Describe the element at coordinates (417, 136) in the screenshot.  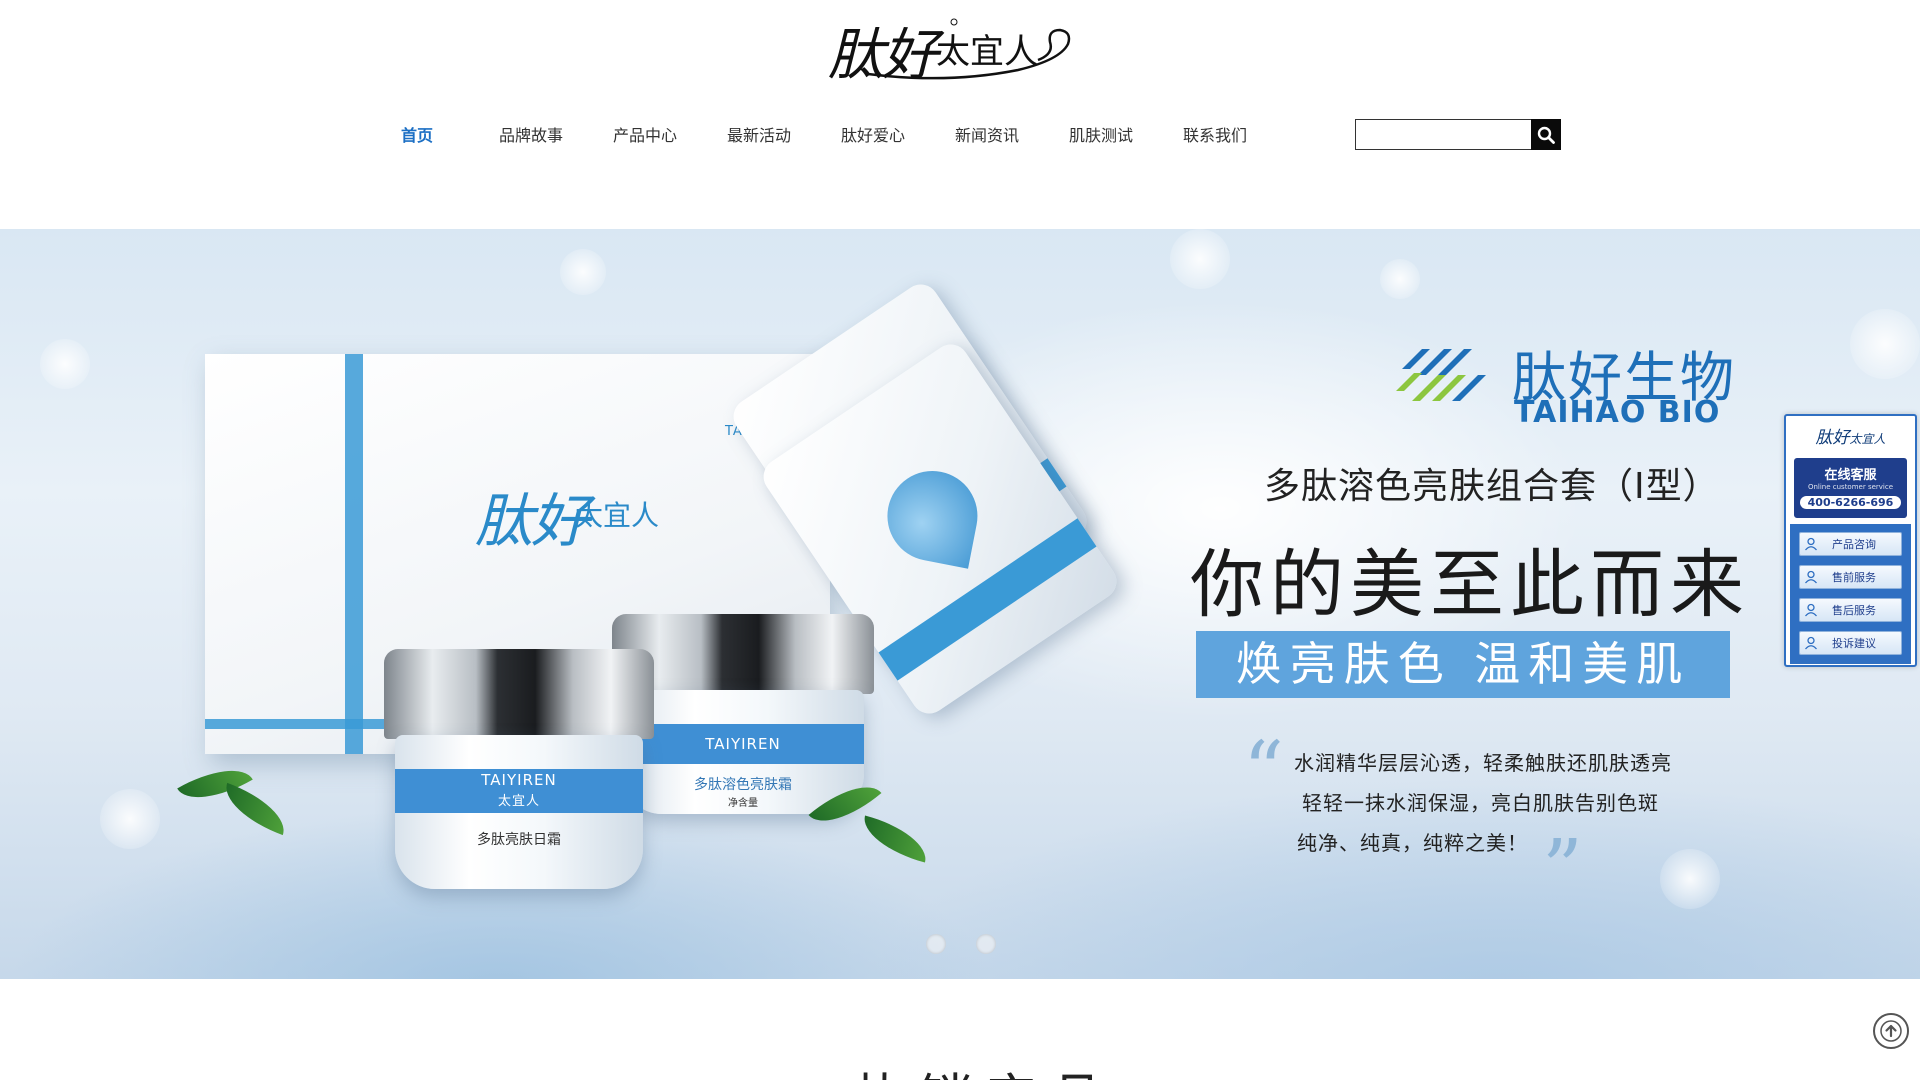
I see `nav-item-home: 首页` at that location.